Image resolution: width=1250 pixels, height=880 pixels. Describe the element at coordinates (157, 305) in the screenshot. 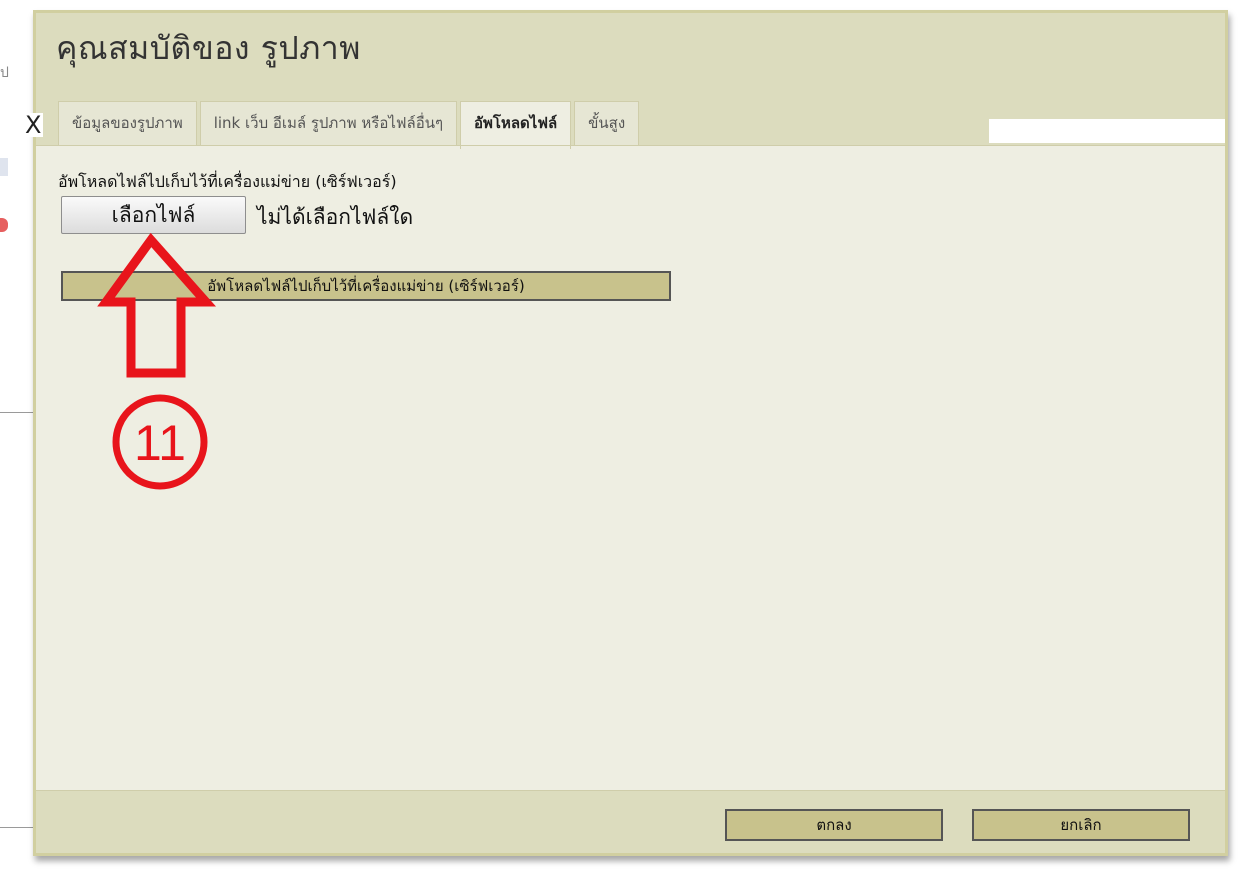

I see `annotation-arrow` at that location.